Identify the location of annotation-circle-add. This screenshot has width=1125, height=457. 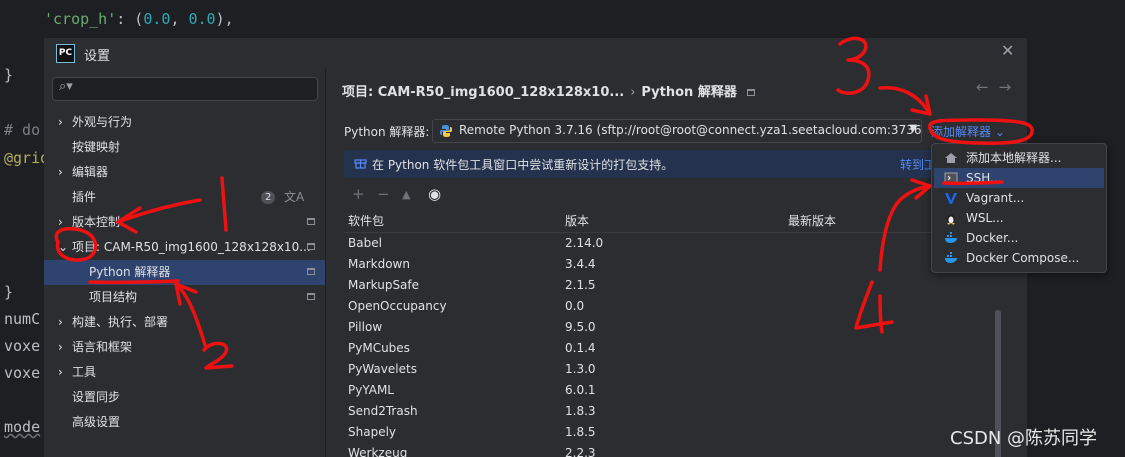
(981, 131).